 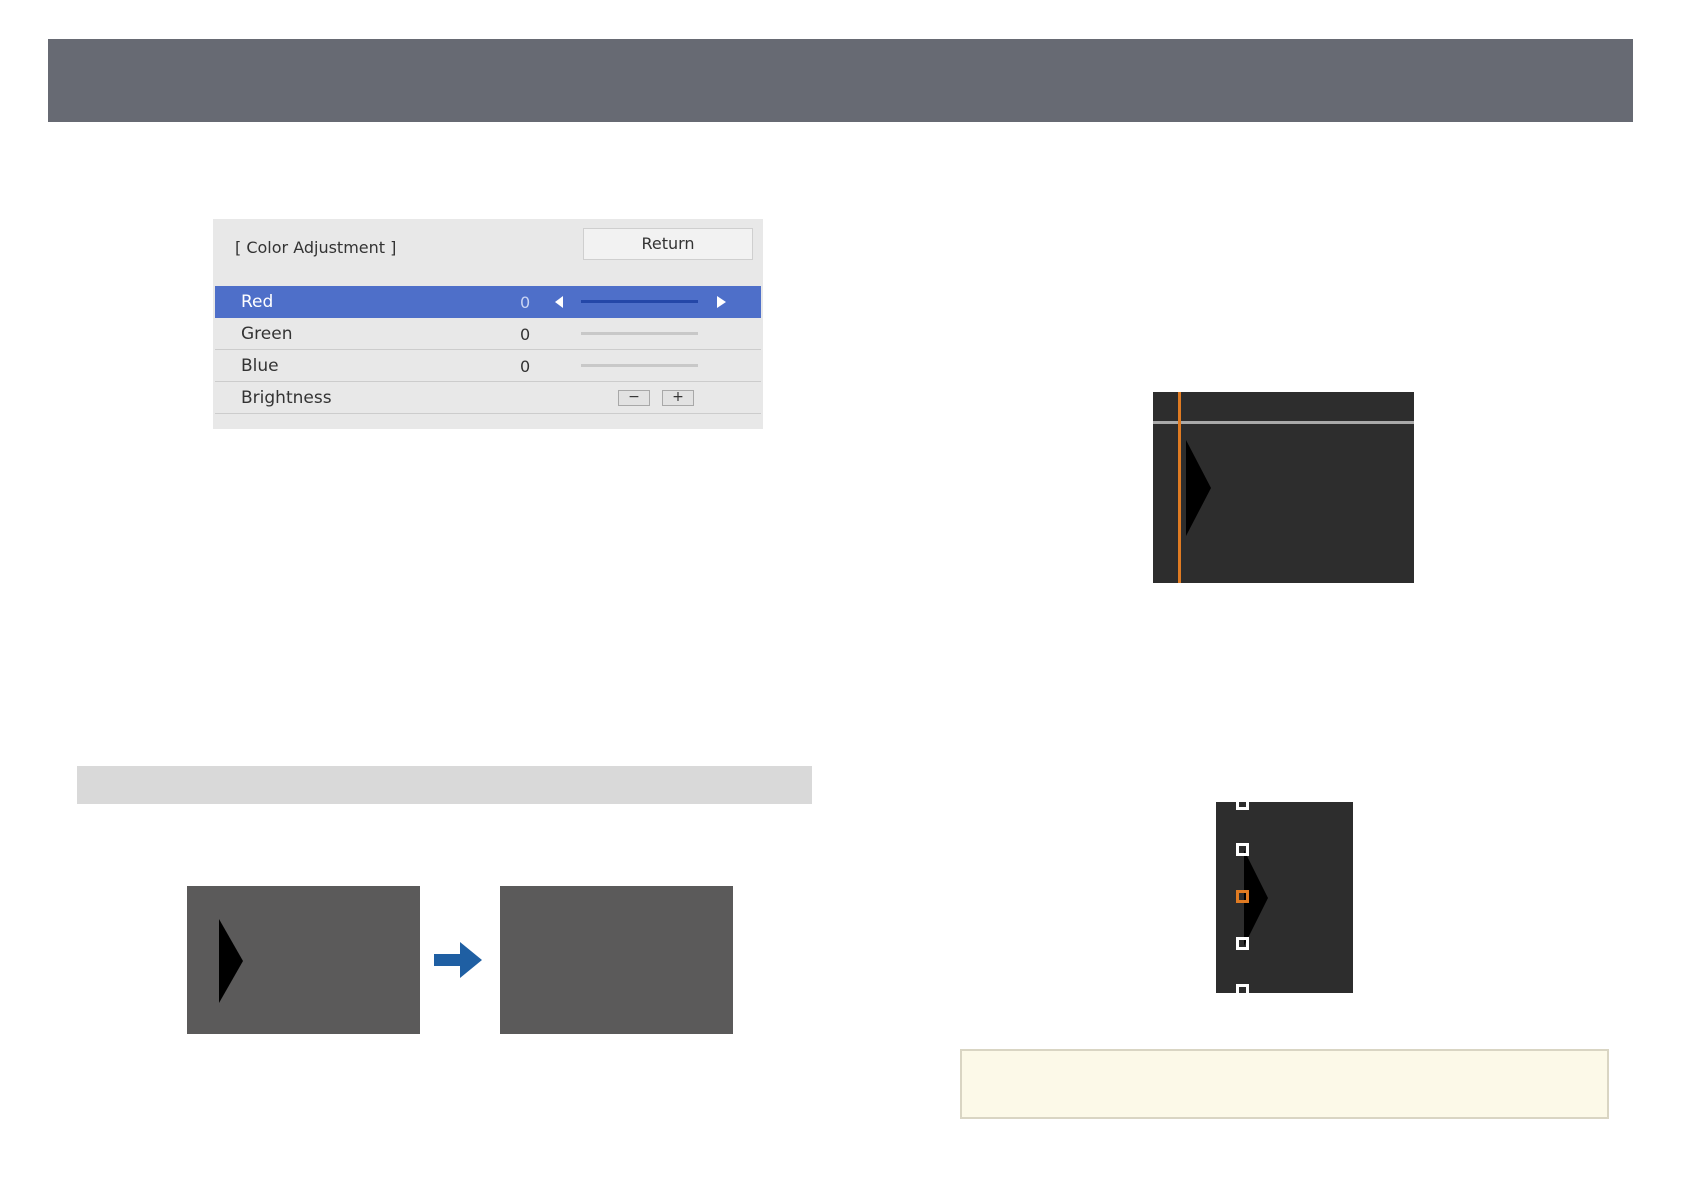 I want to click on menu-row-brightness: Brightness − +, so click(x=488, y=398).